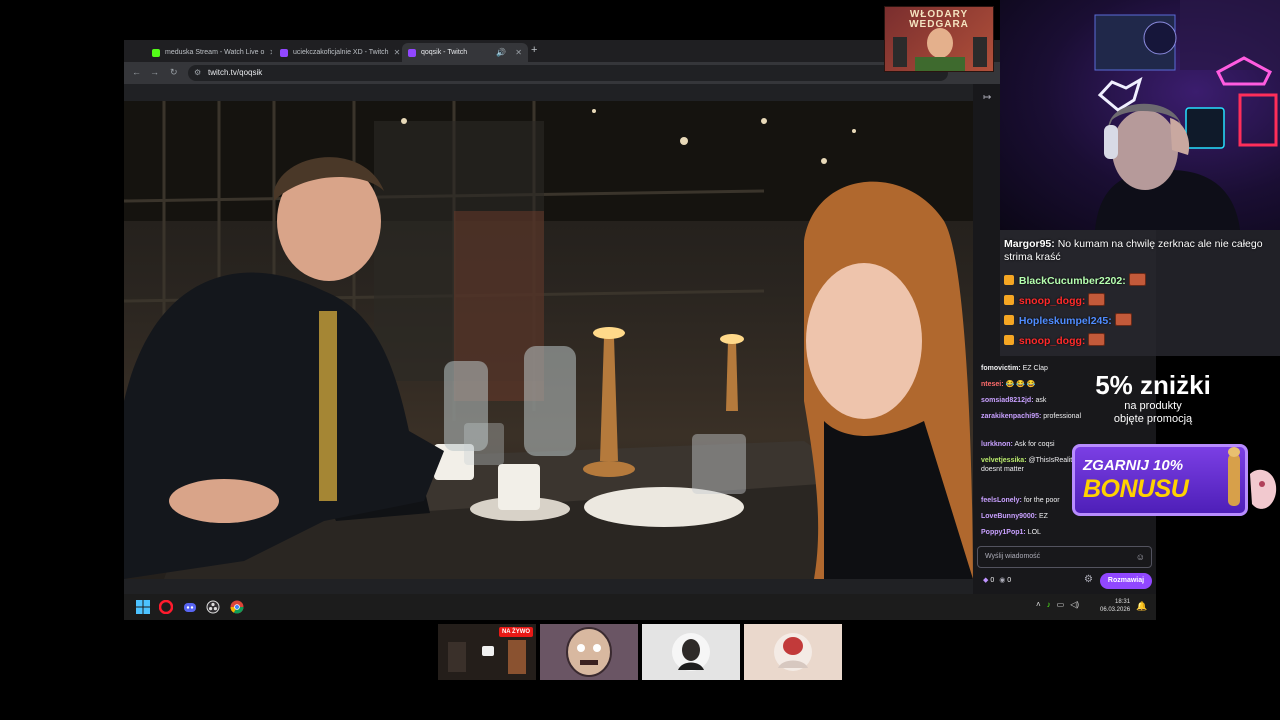 The height and width of the screenshot is (720, 1280). I want to click on notification-bell-icon: 🔔, so click(1141, 606).